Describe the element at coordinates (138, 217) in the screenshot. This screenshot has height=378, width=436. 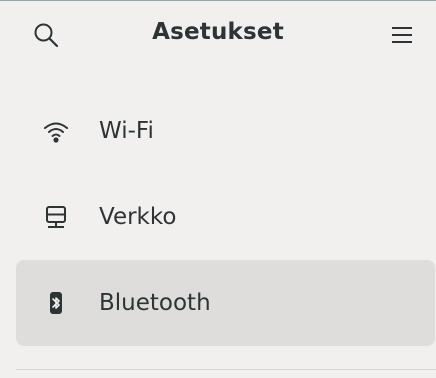
I see `sidebar-item-label: Verkko` at that location.